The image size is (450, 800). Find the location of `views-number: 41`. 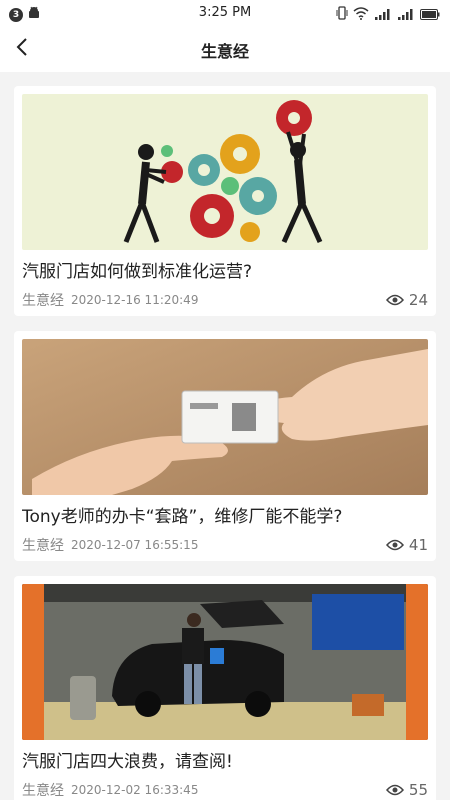

views-number: 41 is located at coordinates (418, 545).